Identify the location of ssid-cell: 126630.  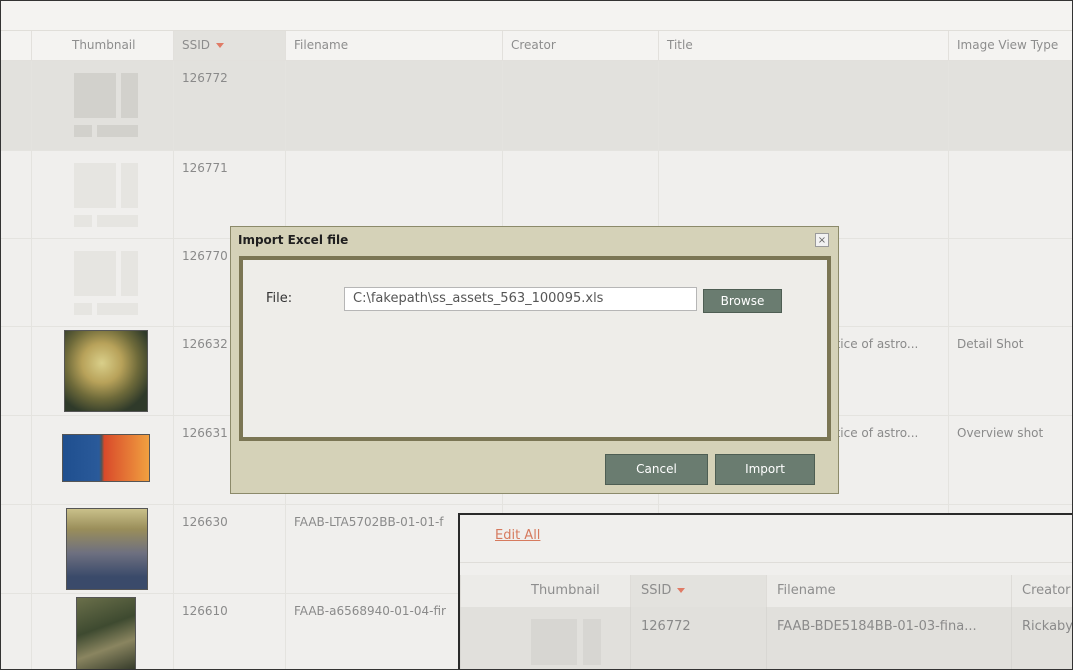
(229, 549).